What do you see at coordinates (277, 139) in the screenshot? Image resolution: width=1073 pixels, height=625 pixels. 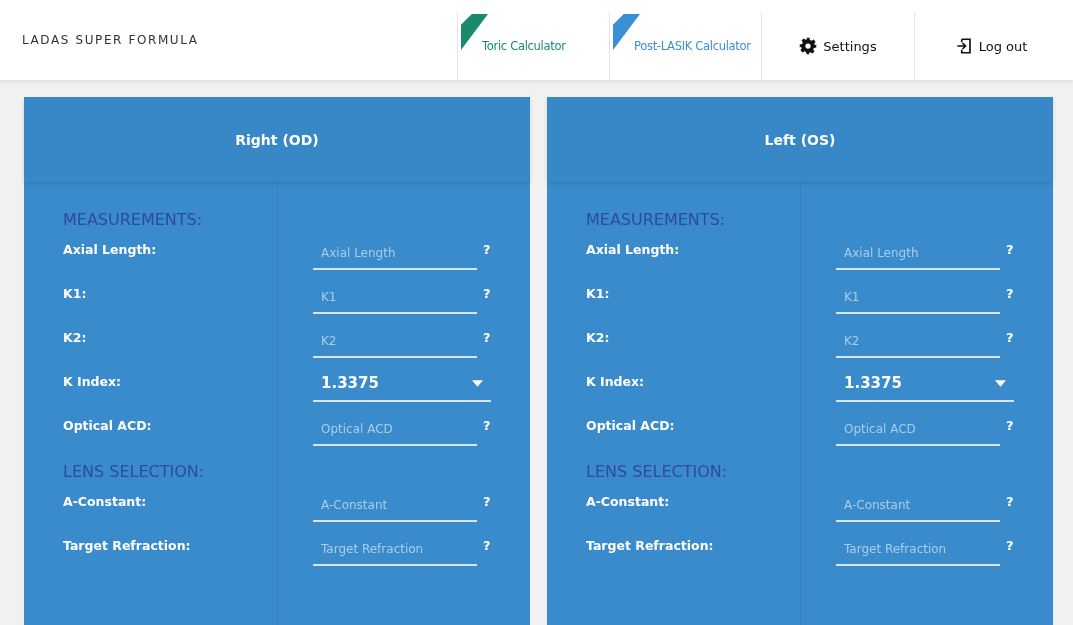 I see `panel-title: Right (OD)` at bounding box center [277, 139].